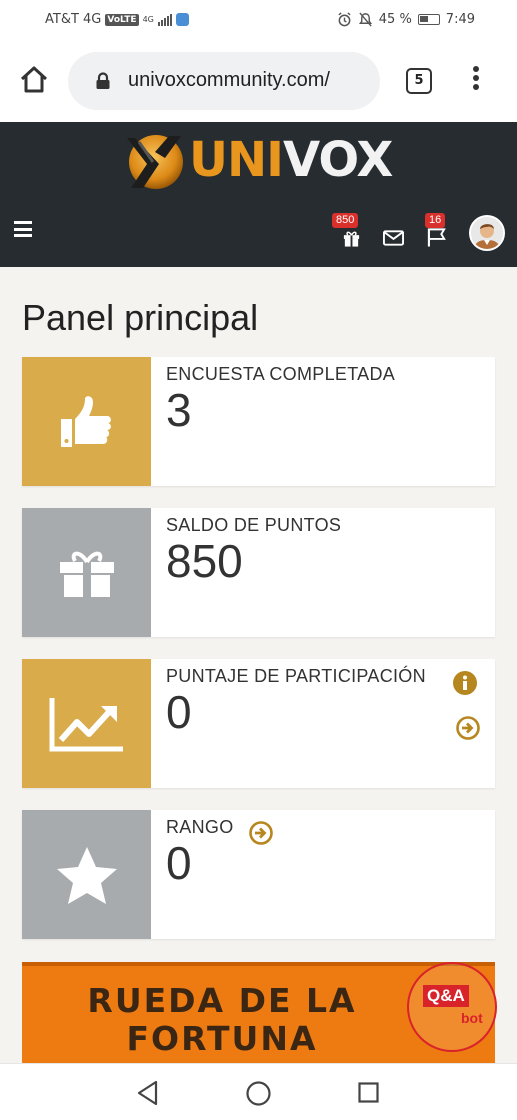 This screenshot has width=517, height=1120. I want to click on site-logo-bar: UNIVOX, so click(258, 158).